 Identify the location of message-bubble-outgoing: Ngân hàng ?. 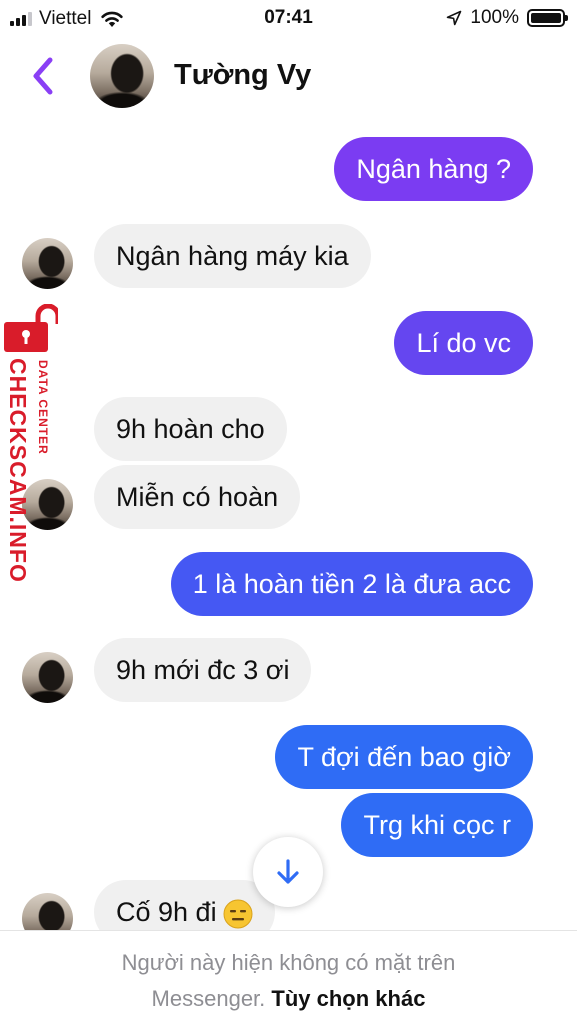
(433, 169).